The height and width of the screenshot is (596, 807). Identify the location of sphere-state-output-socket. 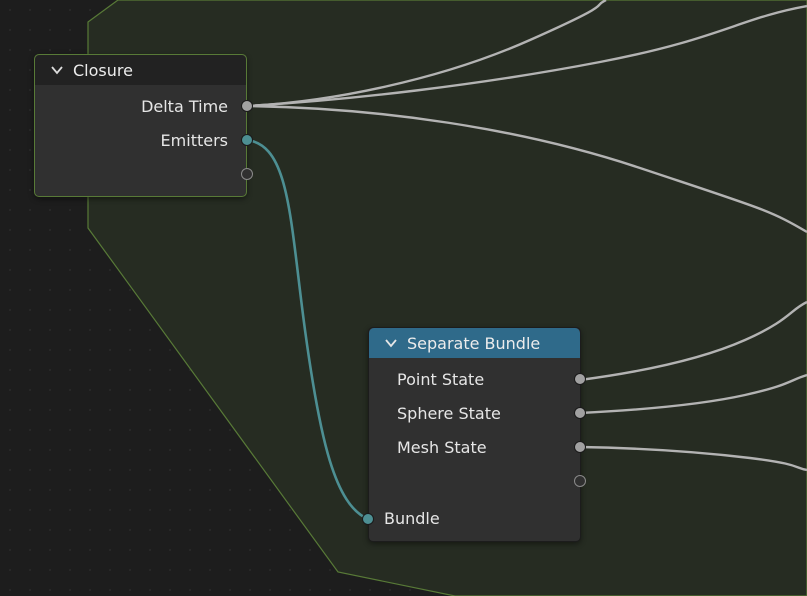
(580, 413).